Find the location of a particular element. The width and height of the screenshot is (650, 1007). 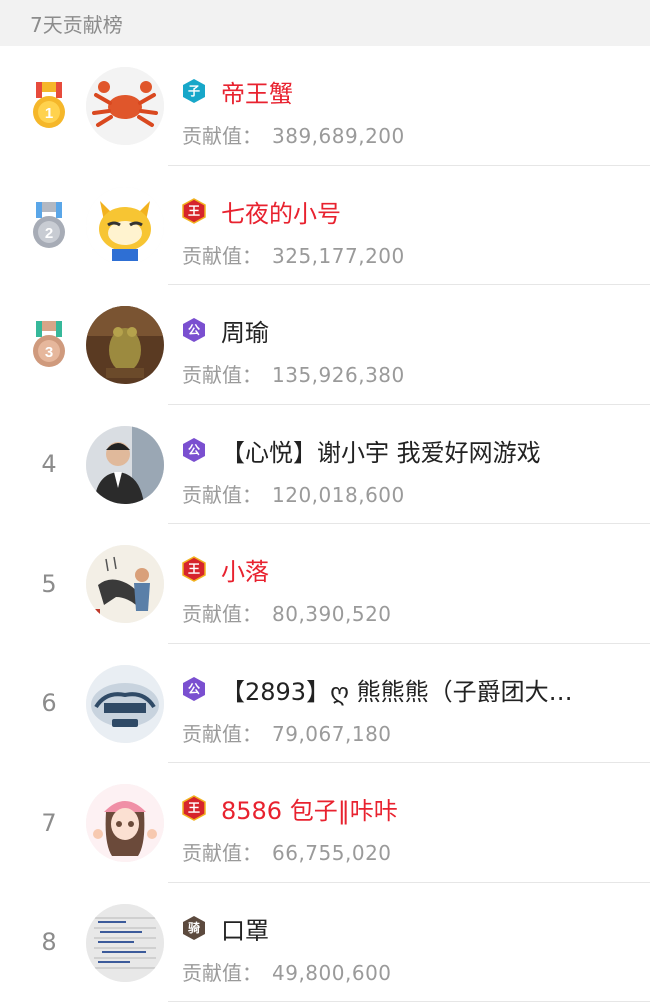

list-item: 1 子 帝王蟹 贡献值： 389,689,200 is located at coordinates (325, 106).